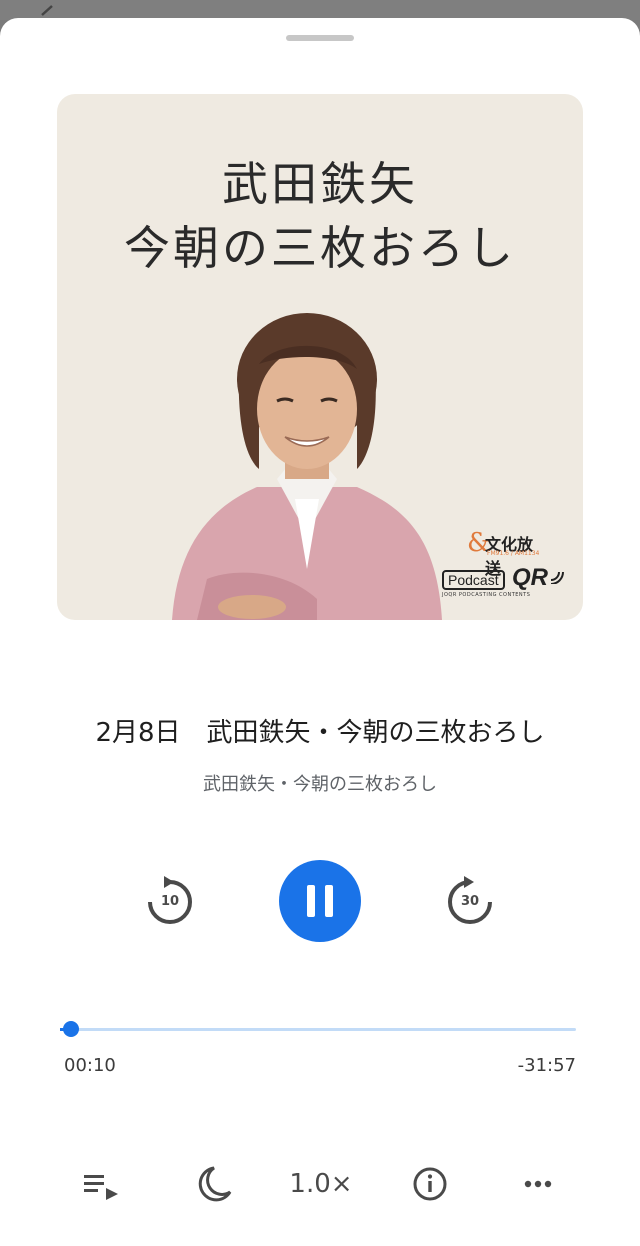  What do you see at coordinates (557, 577) in the screenshot?
I see `broadcast-waves-icon` at bounding box center [557, 577].